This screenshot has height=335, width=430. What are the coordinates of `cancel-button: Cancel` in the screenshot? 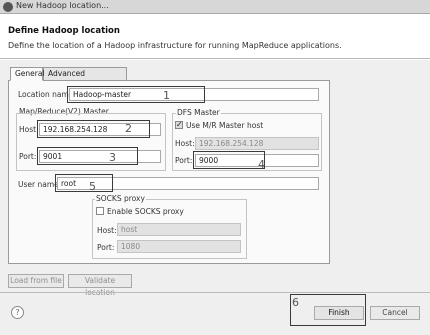 It's located at (395, 313).